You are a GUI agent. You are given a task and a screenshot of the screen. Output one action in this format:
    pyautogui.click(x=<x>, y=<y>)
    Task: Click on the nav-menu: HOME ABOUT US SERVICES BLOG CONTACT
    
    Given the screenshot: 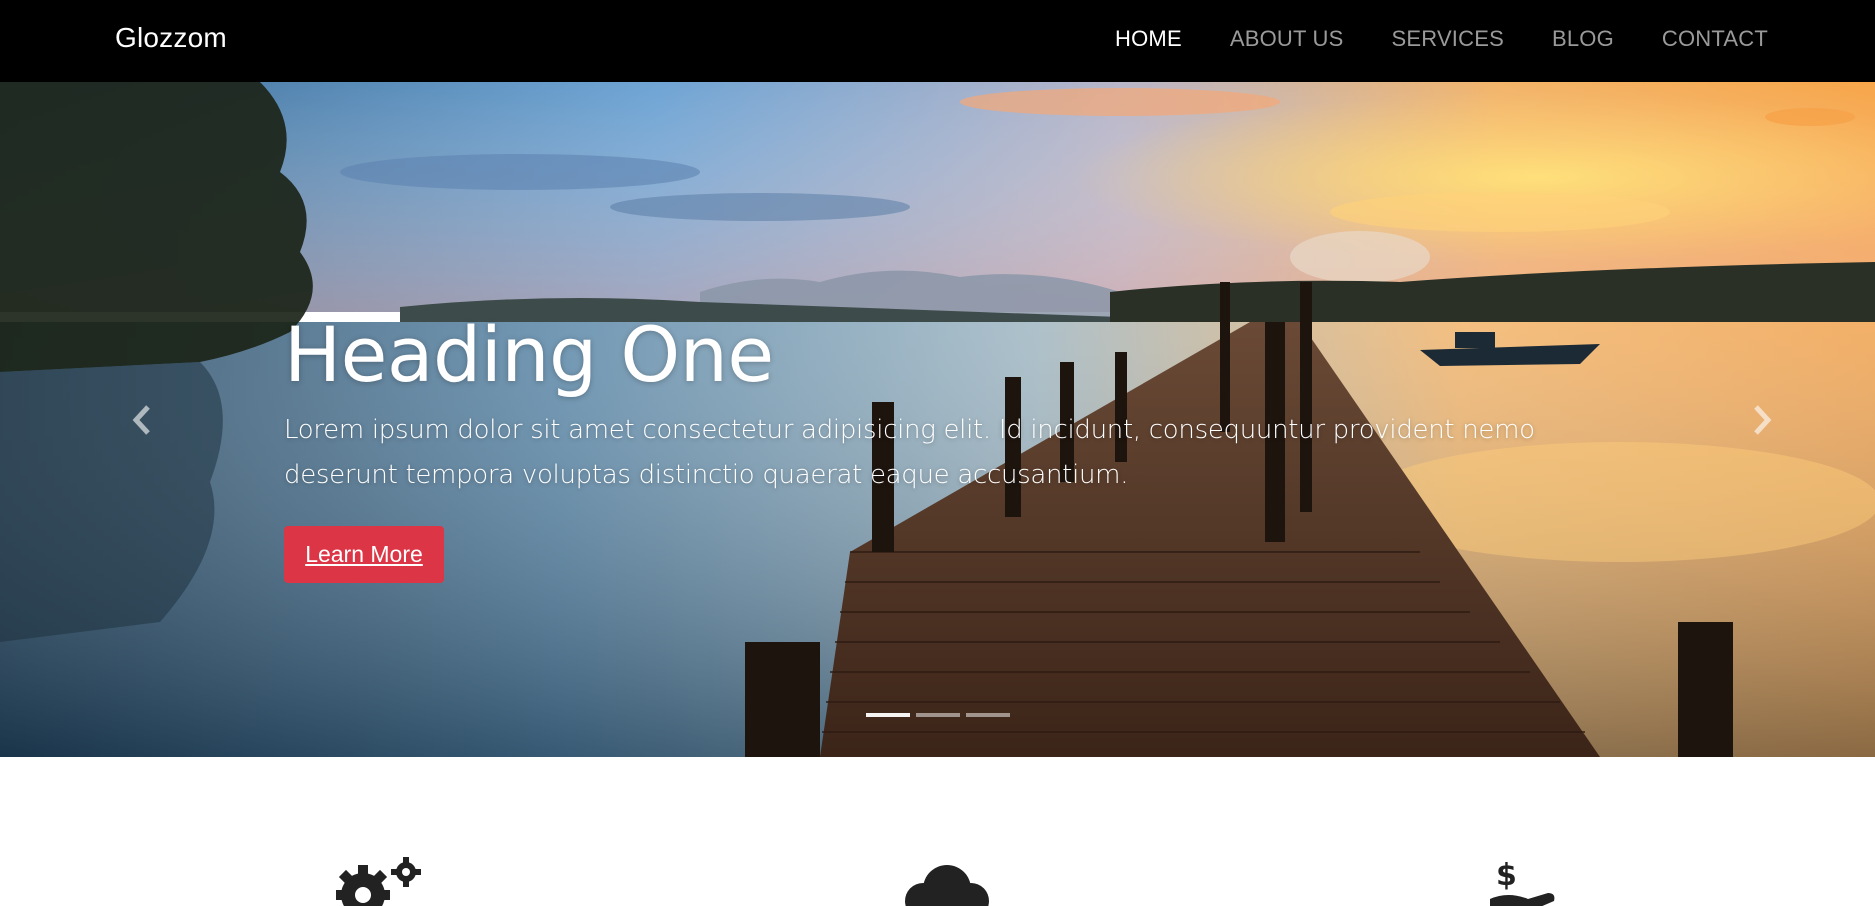 What is the action you would take?
    pyautogui.click(x=1441, y=39)
    